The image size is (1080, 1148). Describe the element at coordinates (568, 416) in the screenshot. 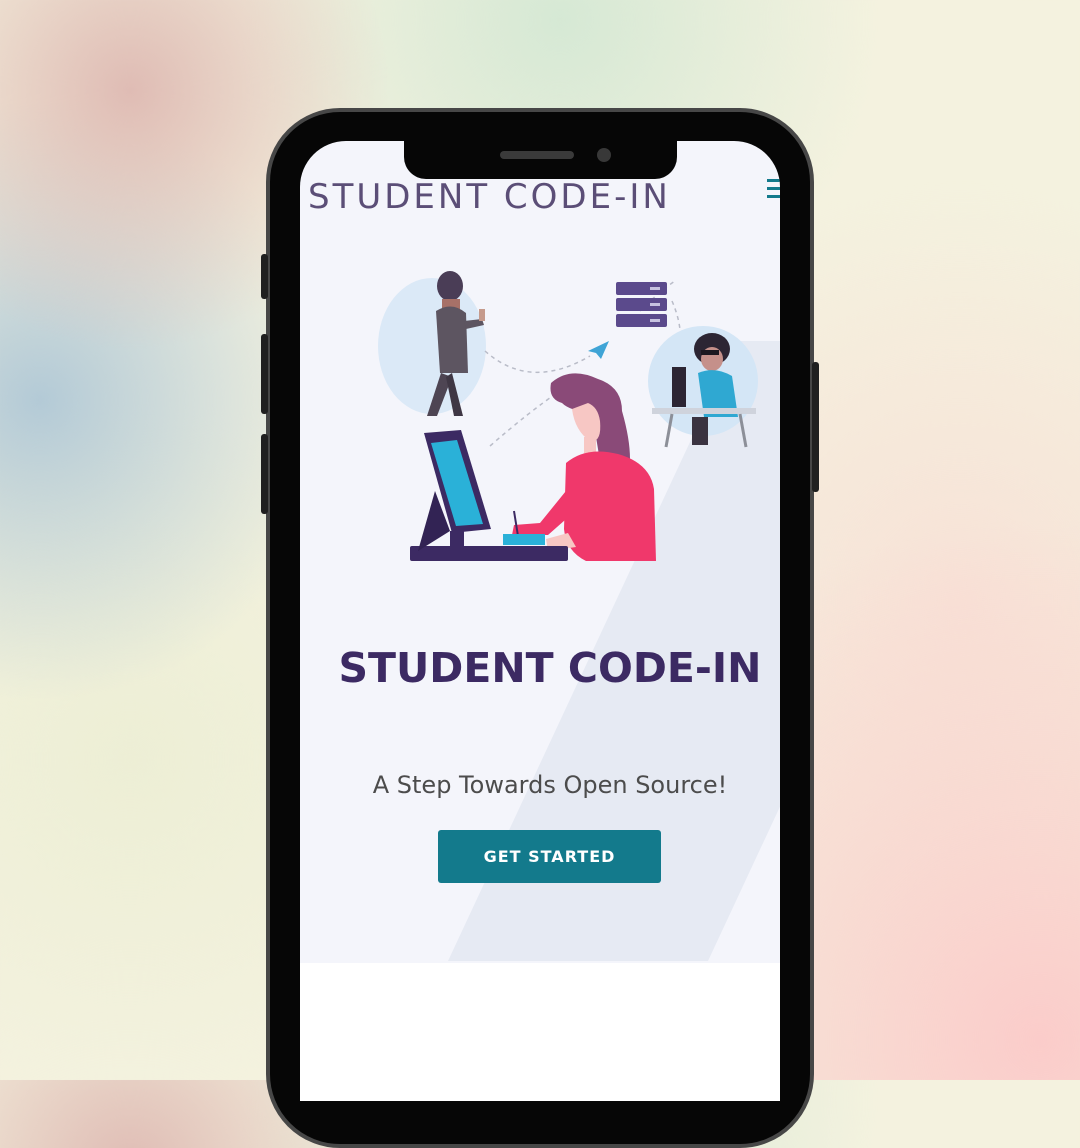

I see `developers-illustration` at that location.